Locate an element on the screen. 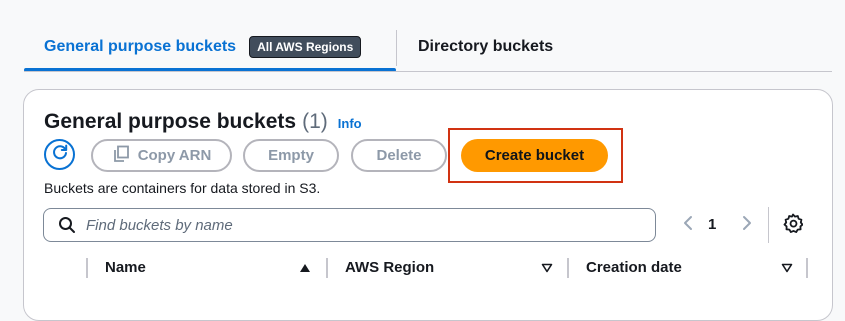 Image resolution: width=845 pixels, height=321 pixels. next-page-button is located at coordinates (747, 225).